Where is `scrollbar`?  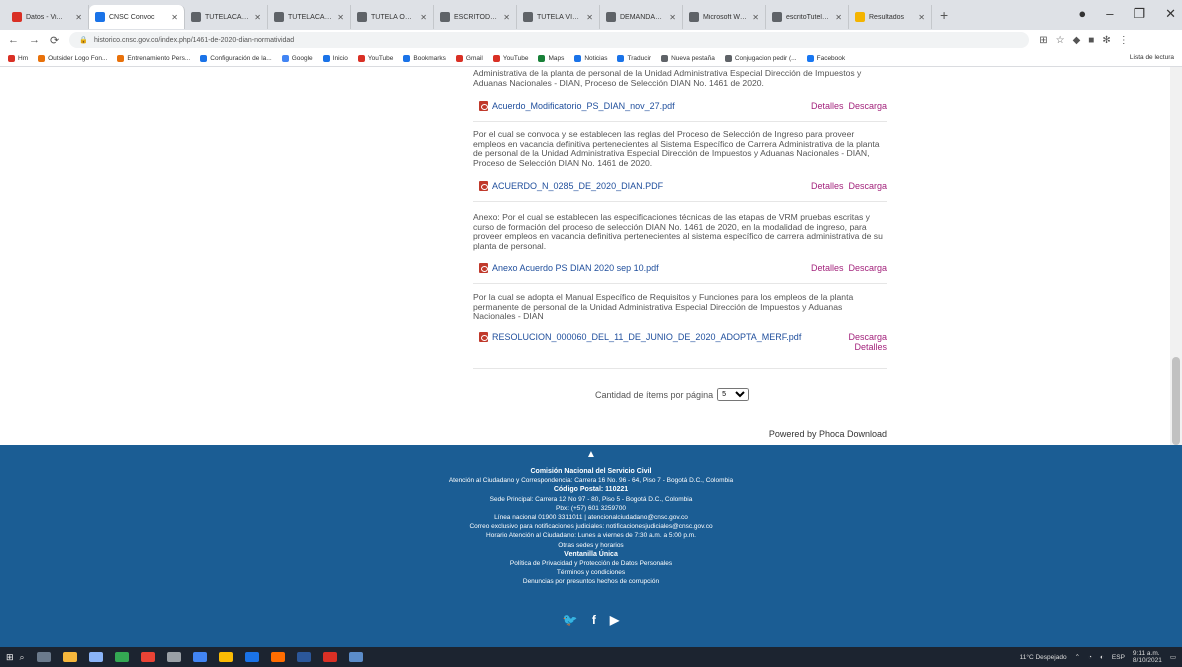
scrollbar is located at coordinates (1176, 256).